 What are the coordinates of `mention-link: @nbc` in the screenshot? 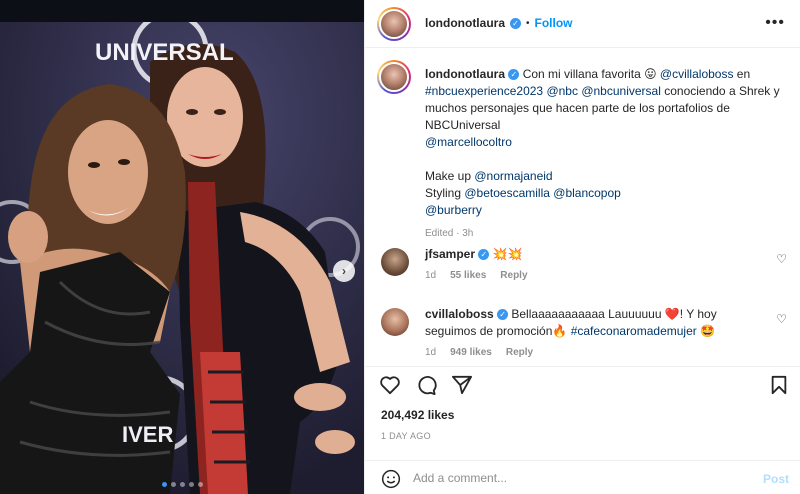 It's located at (562, 91).